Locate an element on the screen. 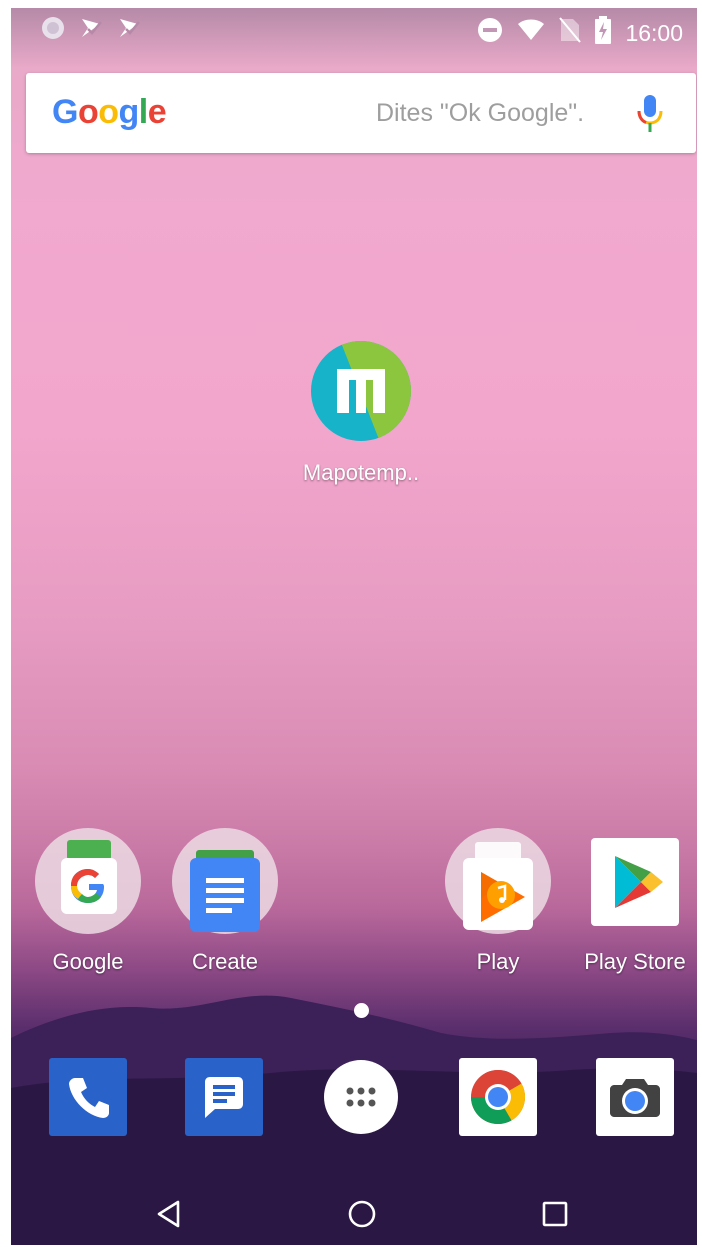 The image size is (702, 1247). back-icon is located at coordinates (169, 1216).